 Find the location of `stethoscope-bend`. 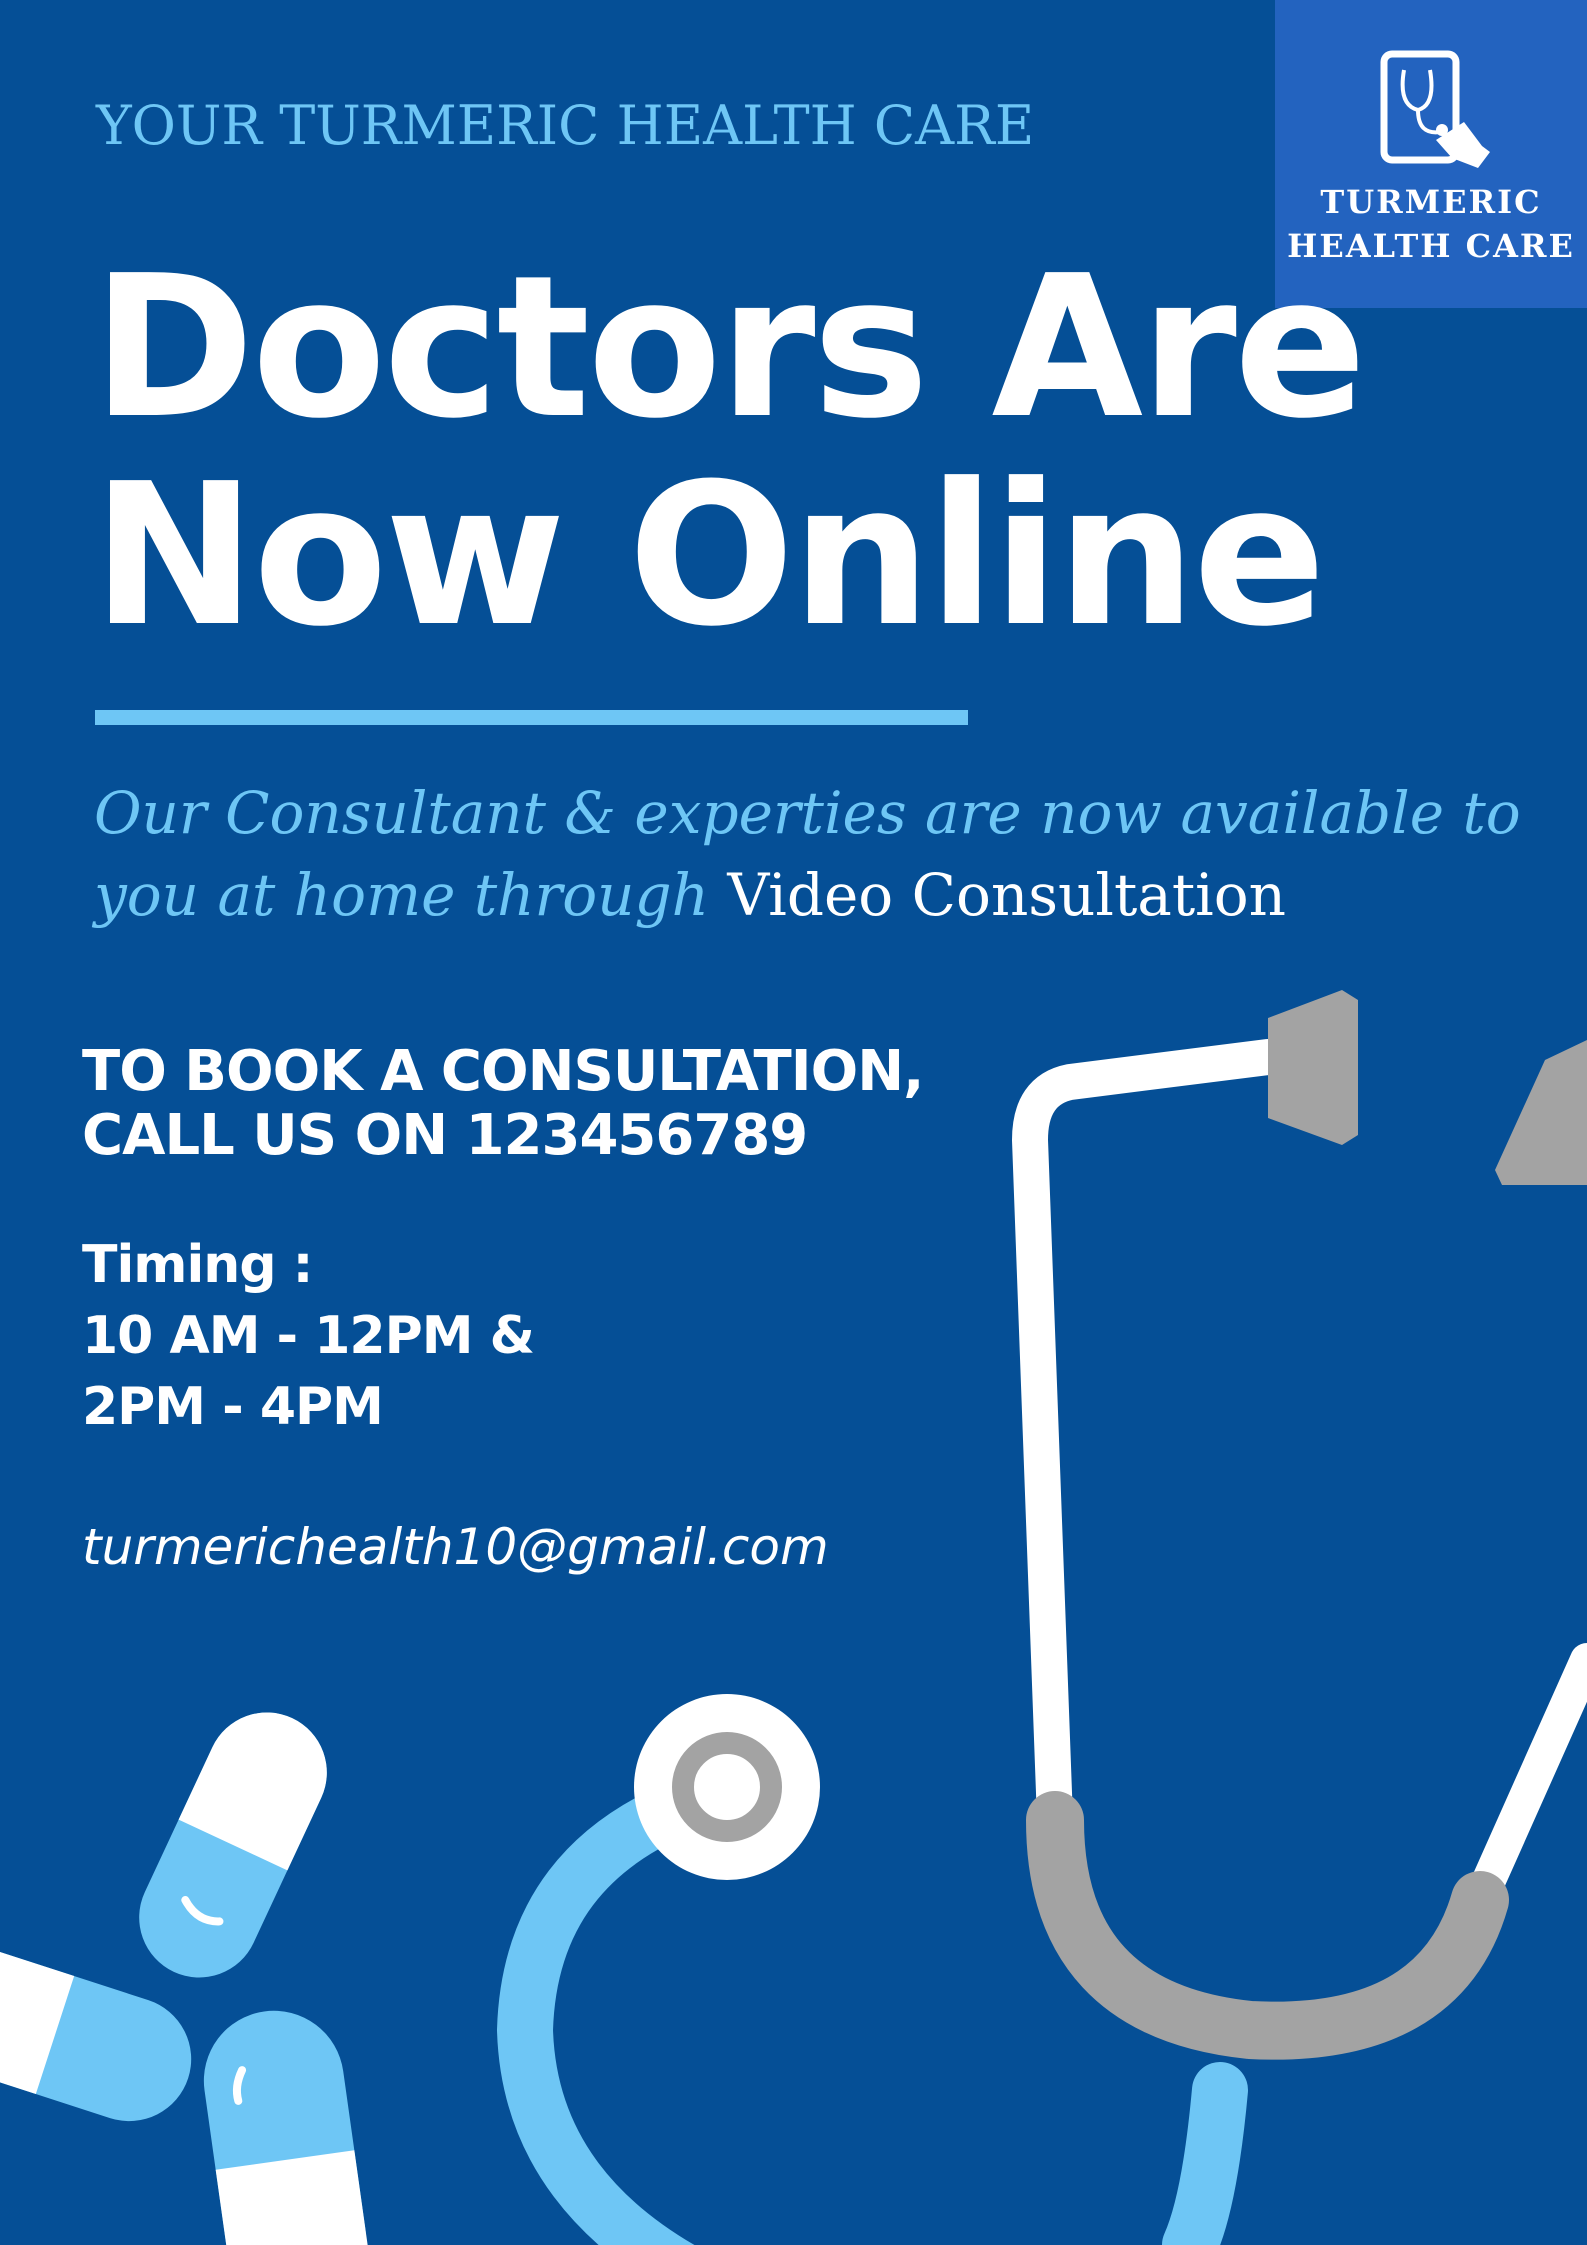

stethoscope-bend is located at coordinates (1267, 1925).